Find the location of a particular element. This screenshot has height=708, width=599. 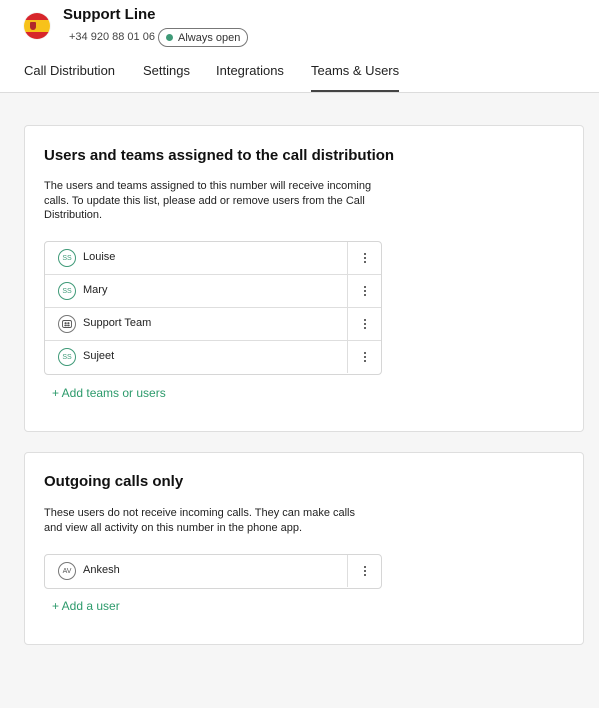

list-item: SS Louise is located at coordinates (213, 258).